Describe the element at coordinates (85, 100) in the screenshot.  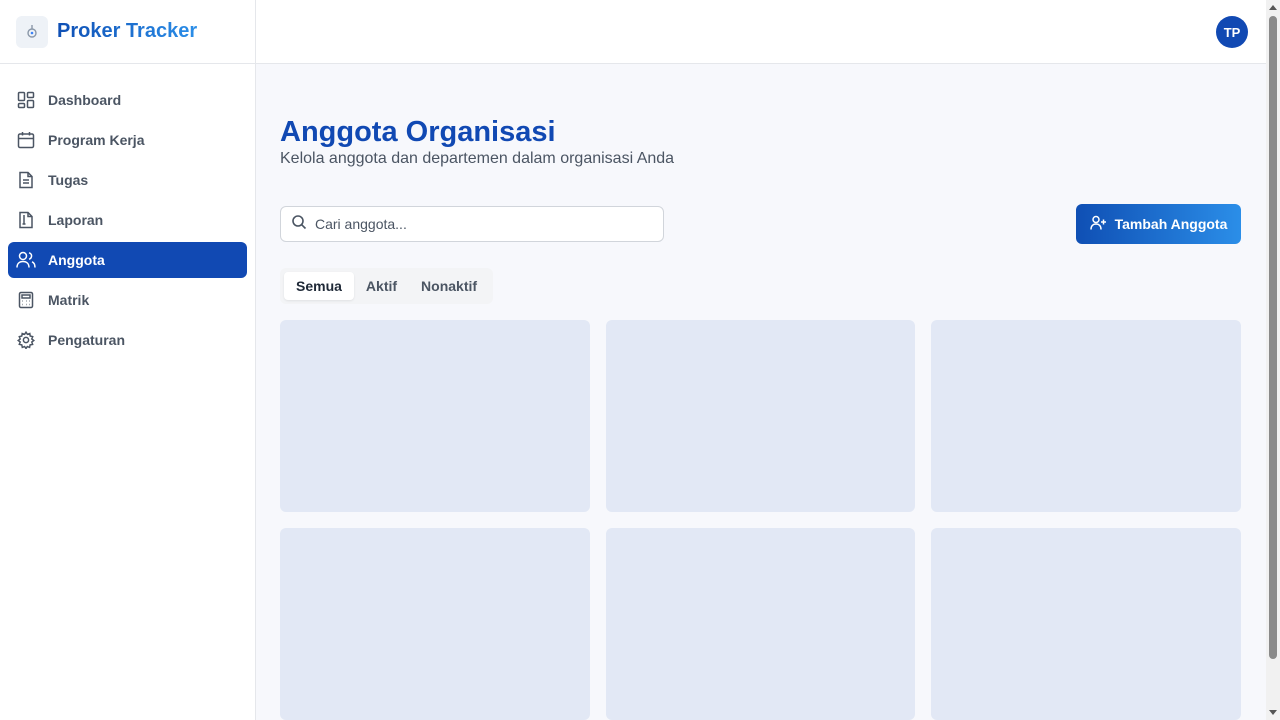
I see `sidebar-item-label: Dashboard` at that location.